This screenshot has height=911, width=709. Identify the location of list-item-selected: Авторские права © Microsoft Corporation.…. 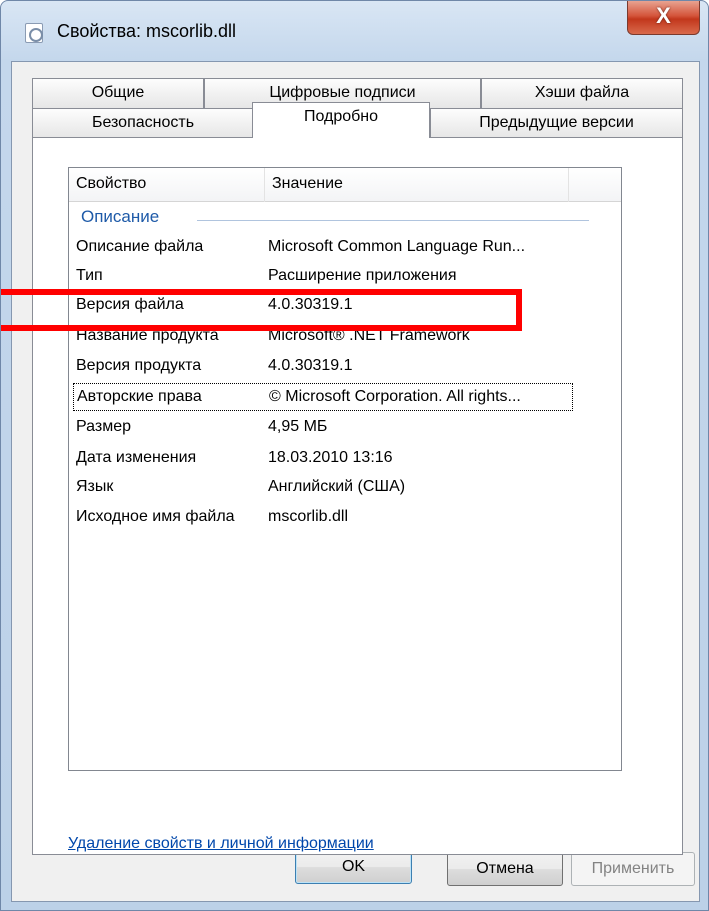
(323, 397).